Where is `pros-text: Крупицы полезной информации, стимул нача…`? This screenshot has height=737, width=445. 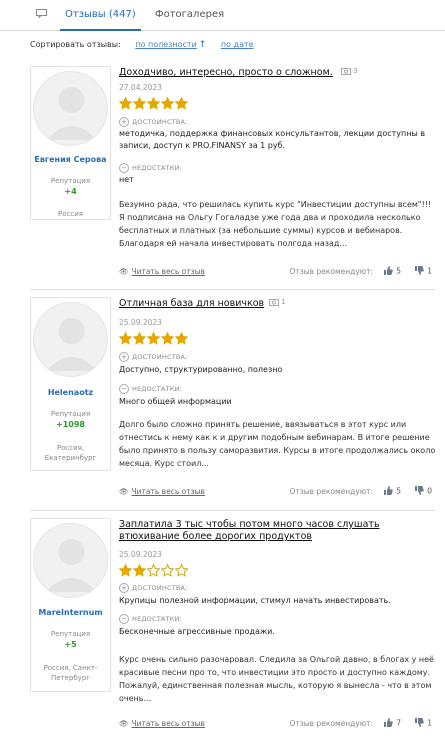 pros-text: Крупицы полезной информации, стимул нача… is located at coordinates (255, 600).